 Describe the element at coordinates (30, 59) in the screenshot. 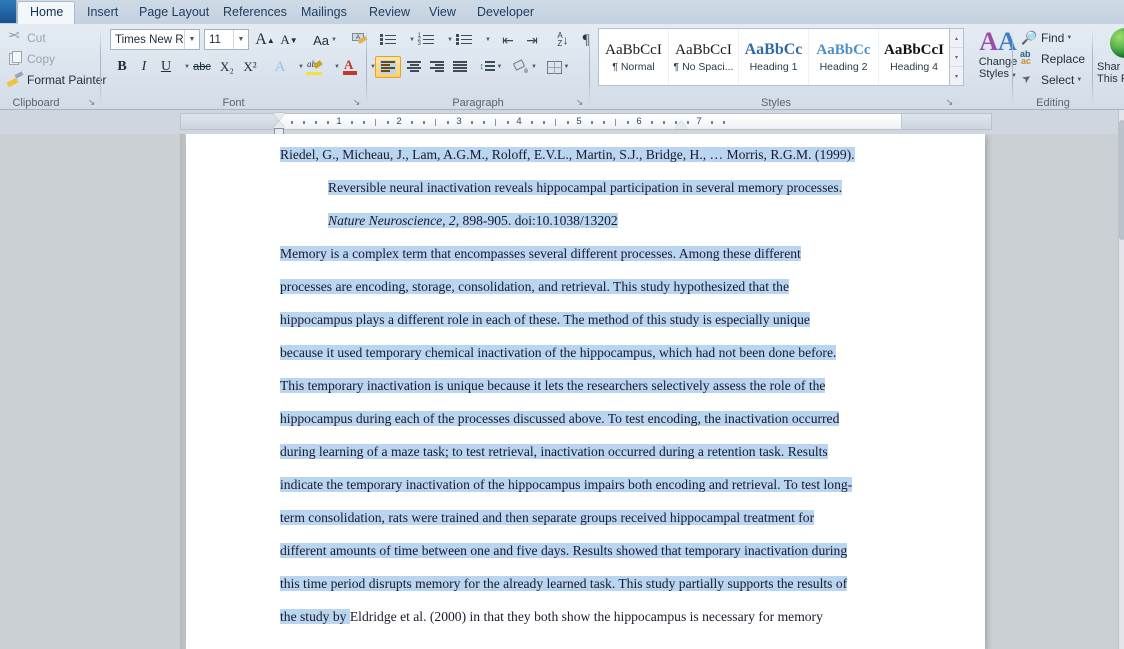

I see `copy-button: Copy` at that location.